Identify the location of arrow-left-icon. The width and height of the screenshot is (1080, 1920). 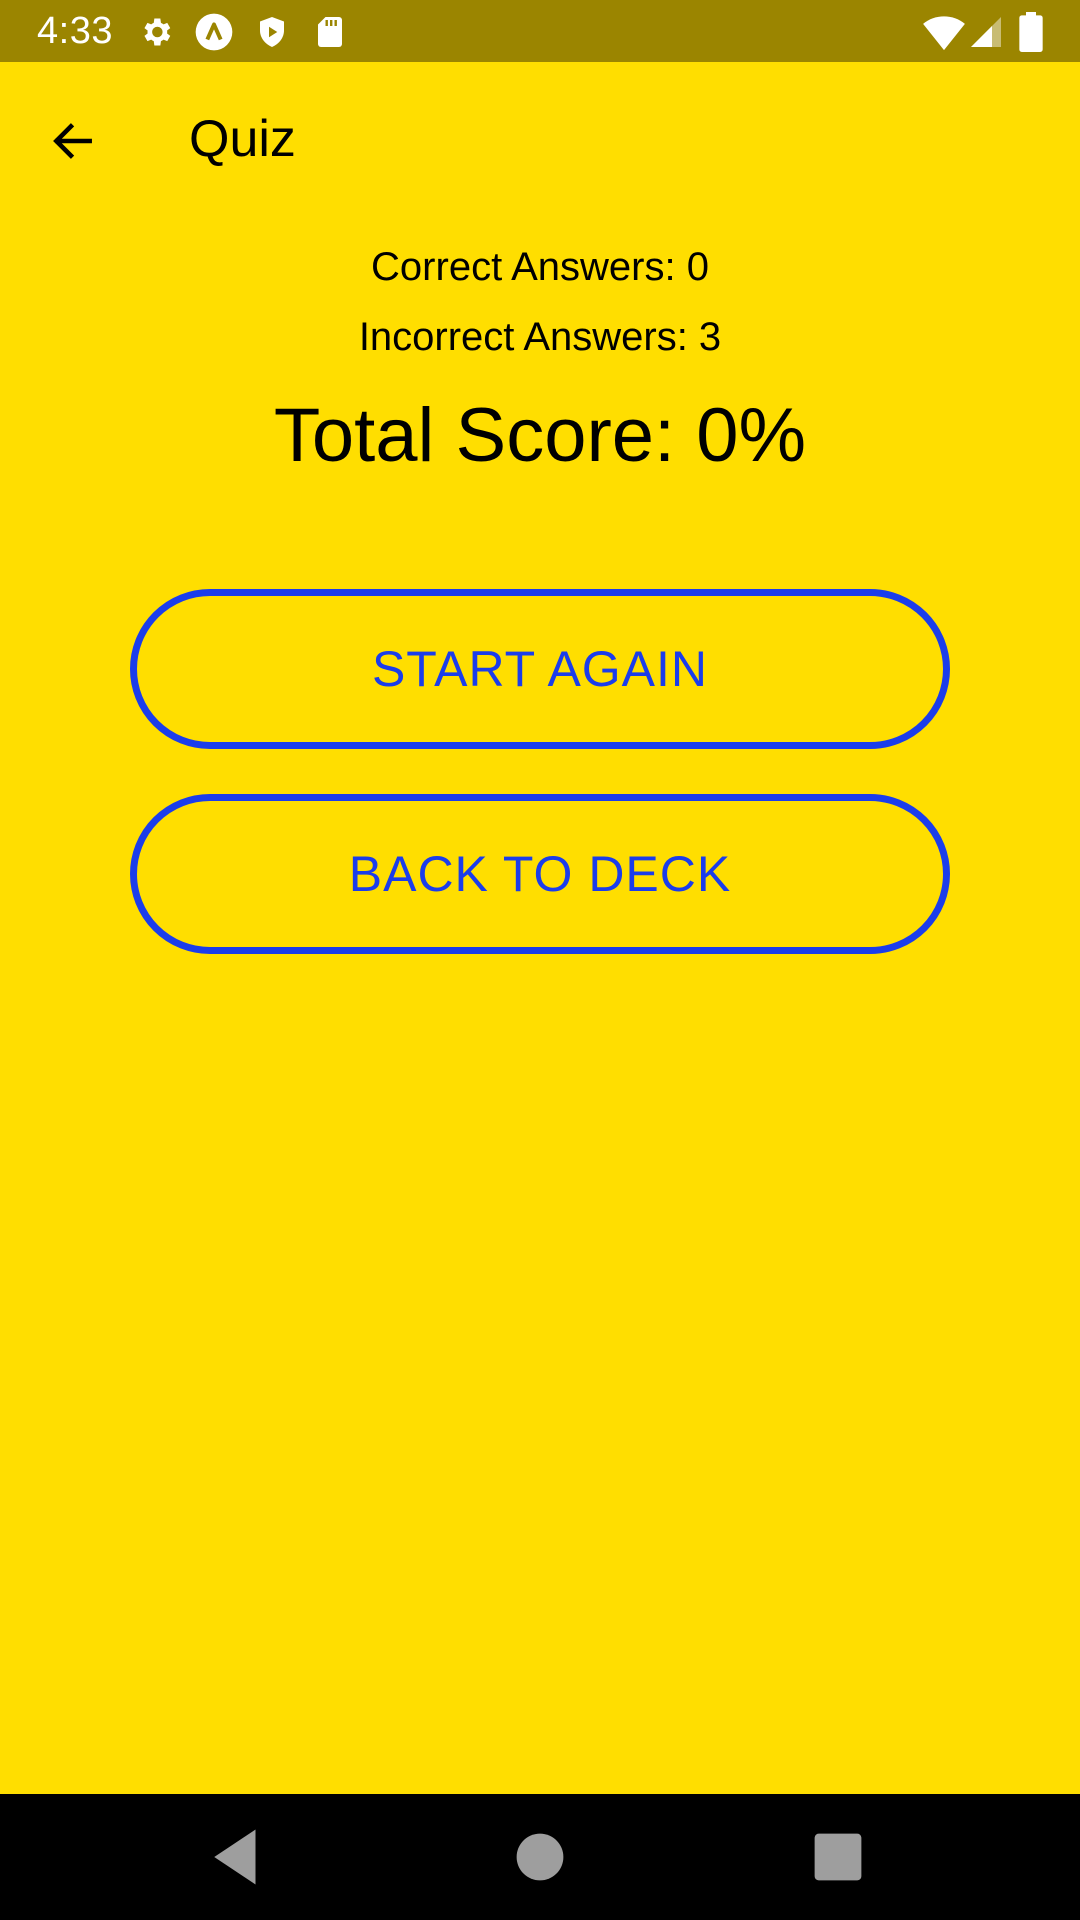
(72, 141).